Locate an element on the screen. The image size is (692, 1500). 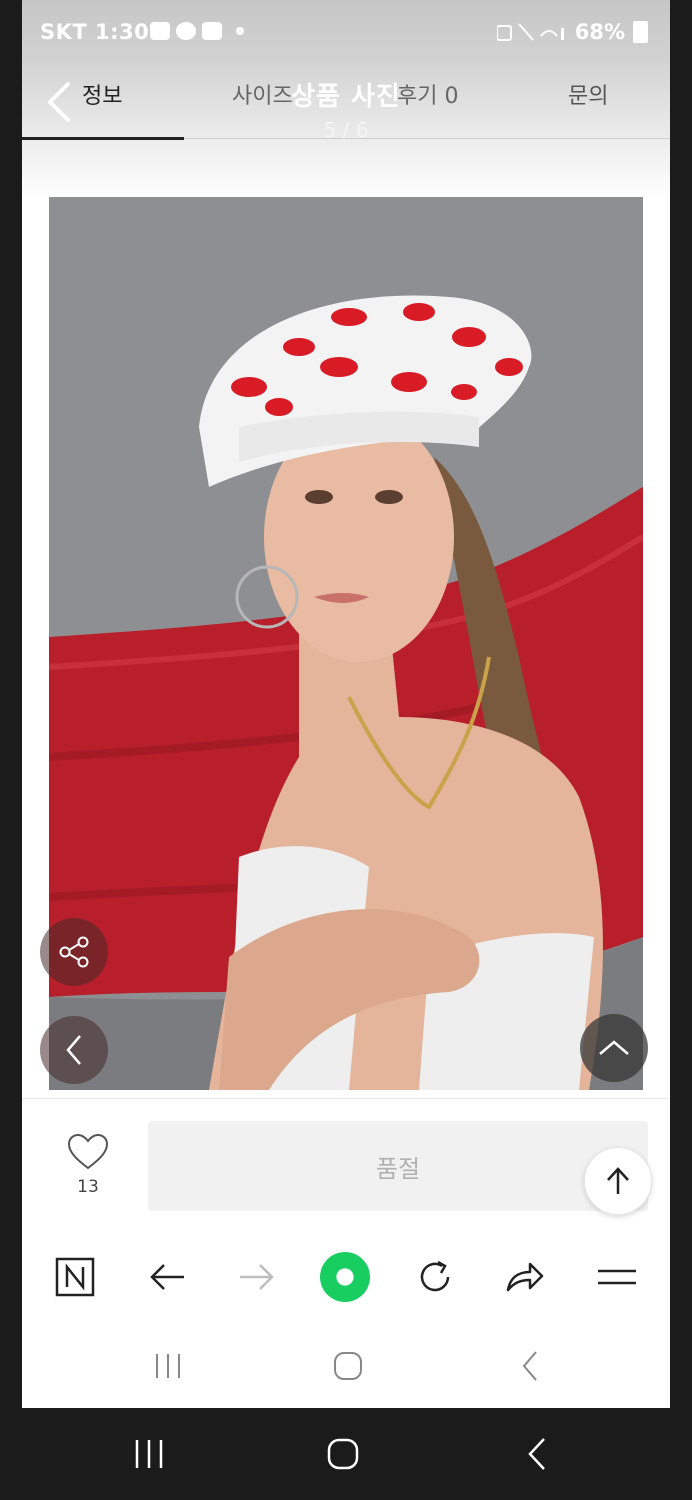
refresh-button is located at coordinates (435, 1277).